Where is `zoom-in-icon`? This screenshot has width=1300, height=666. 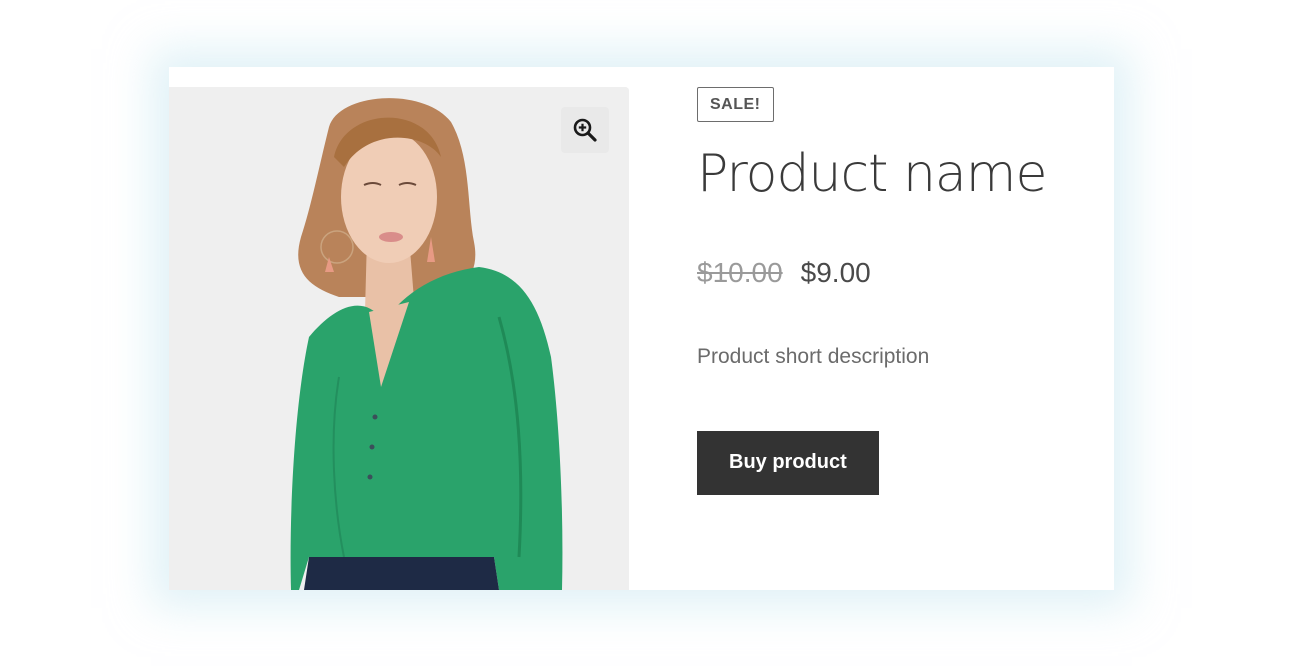 zoom-in-icon is located at coordinates (585, 130).